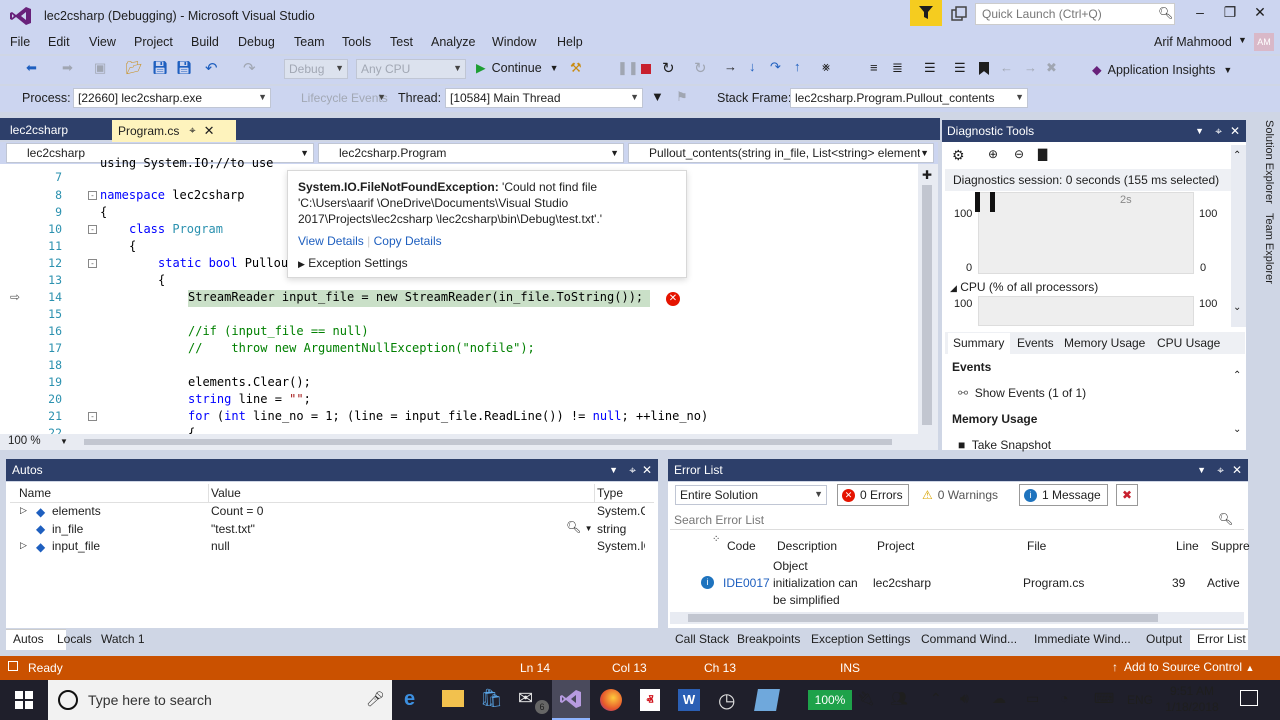 The height and width of the screenshot is (720, 1280). Describe the element at coordinates (899, 698) in the screenshot. I see `people-icon: 👥︎` at that location.